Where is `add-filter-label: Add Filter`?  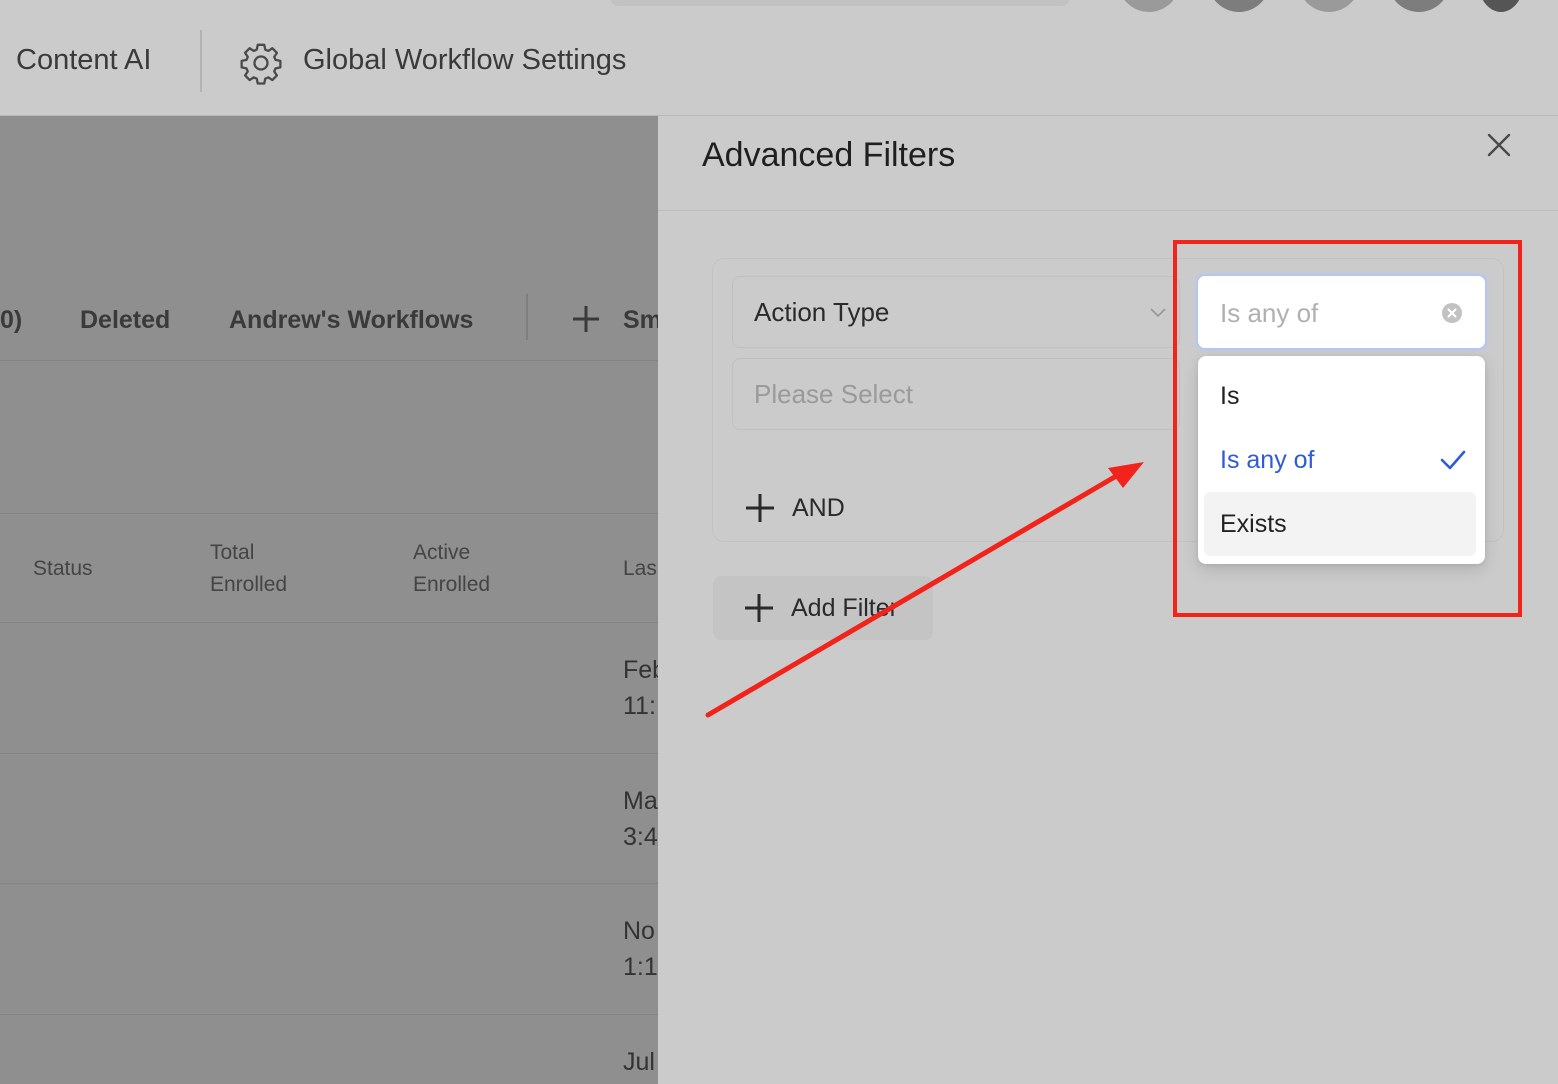
add-filter-label: Add Filter is located at coordinates (844, 607).